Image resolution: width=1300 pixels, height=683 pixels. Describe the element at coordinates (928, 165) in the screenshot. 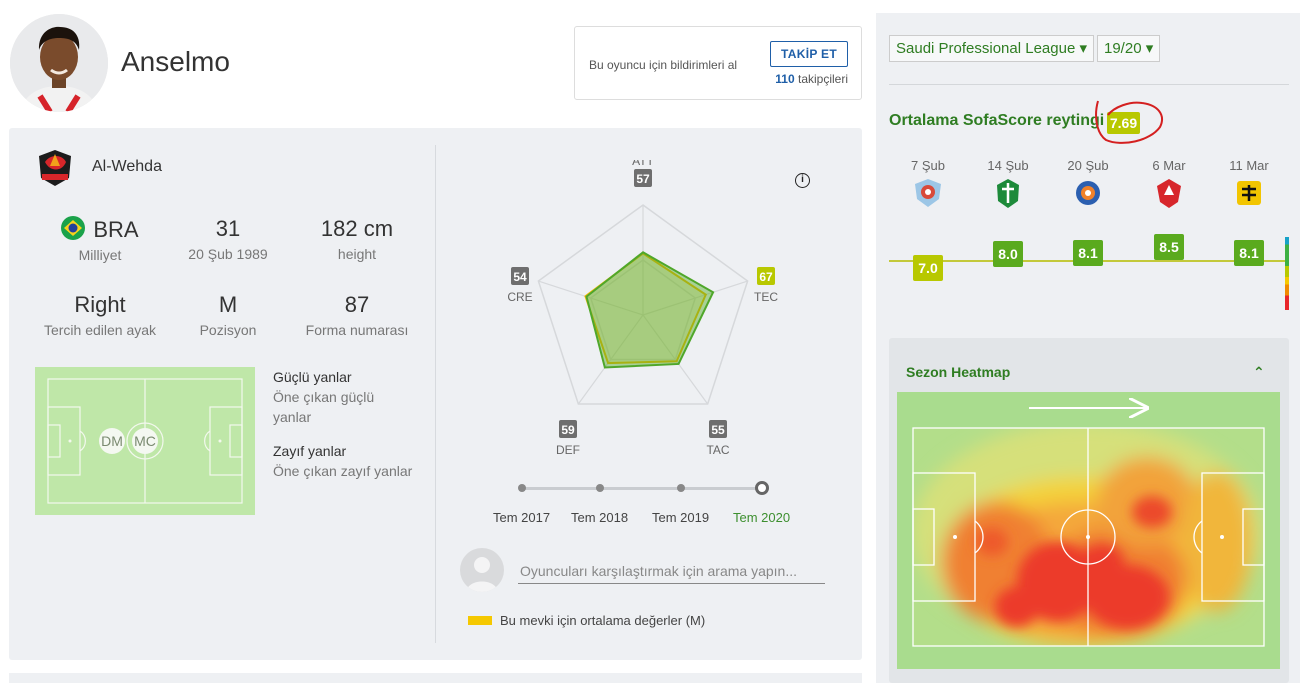

I see `match-date-1: 7 Şub` at that location.